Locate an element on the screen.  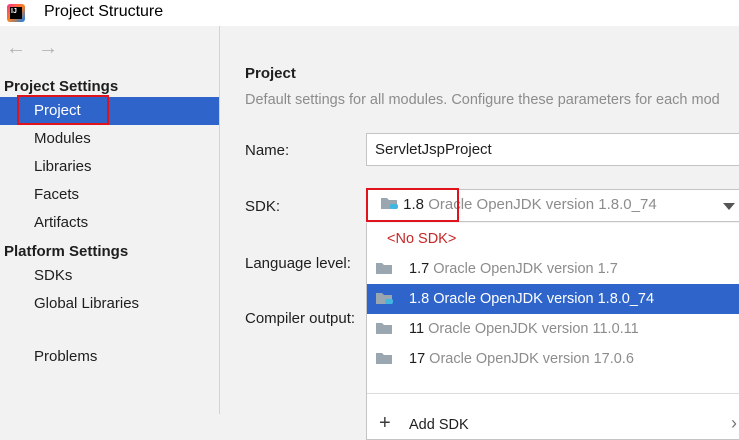
highlight-box-sdk is located at coordinates (412, 205).